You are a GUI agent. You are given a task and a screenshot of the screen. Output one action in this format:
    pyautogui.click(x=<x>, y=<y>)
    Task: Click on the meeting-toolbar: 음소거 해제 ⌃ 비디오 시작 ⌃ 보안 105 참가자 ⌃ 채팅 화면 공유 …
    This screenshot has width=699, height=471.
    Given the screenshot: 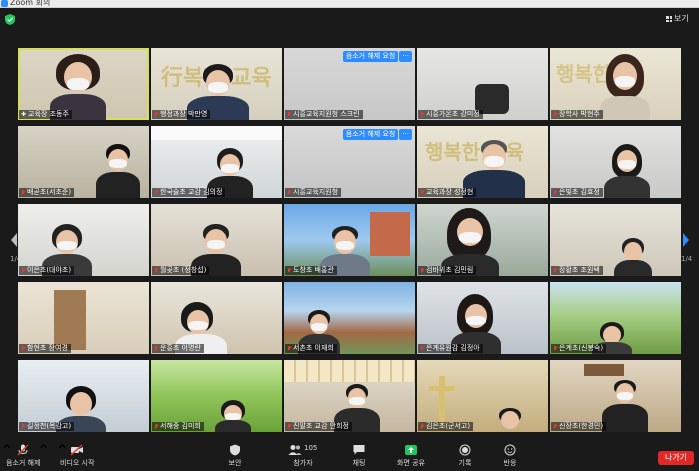 What is the action you would take?
    pyautogui.click(x=349, y=456)
    